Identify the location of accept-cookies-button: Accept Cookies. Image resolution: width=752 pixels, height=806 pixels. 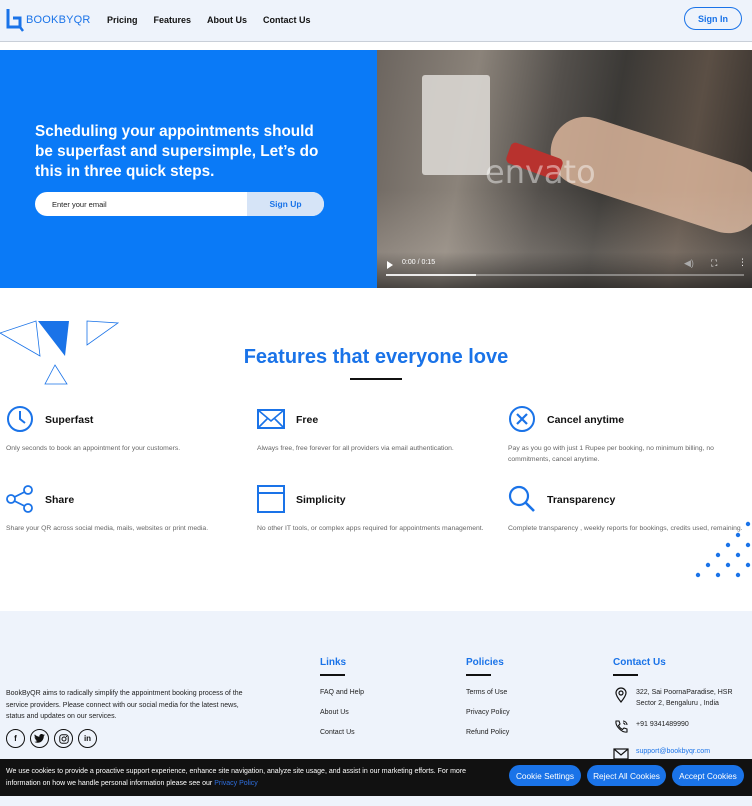
(708, 775).